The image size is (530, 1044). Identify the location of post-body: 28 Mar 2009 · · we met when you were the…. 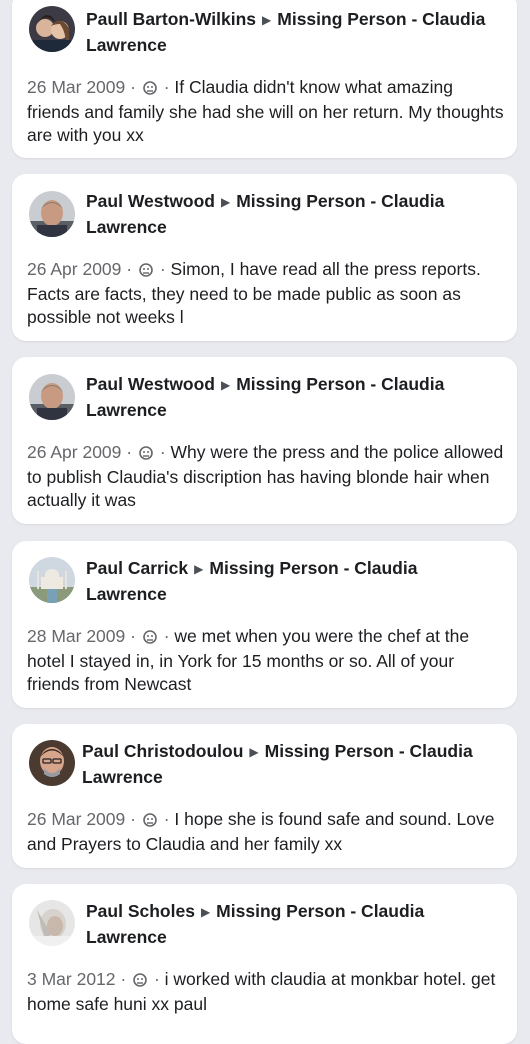
(248, 660).